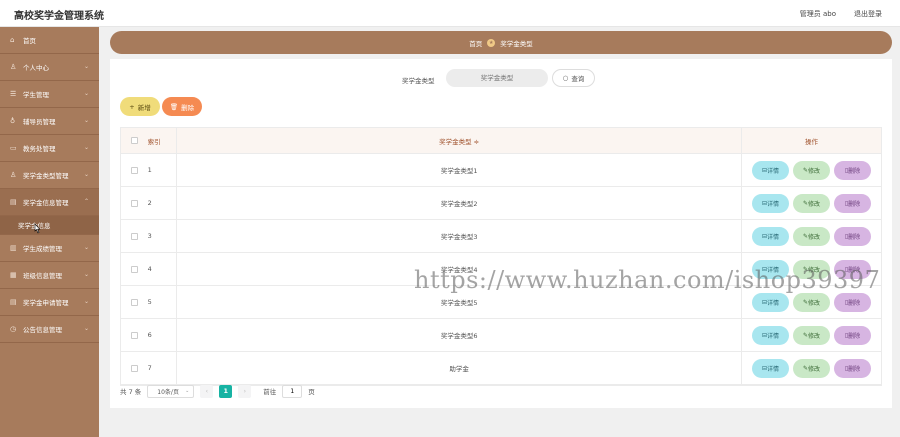 The height and width of the screenshot is (437, 900). What do you see at coordinates (13, 67) in the screenshot?
I see `user-icon: ♙` at bounding box center [13, 67].